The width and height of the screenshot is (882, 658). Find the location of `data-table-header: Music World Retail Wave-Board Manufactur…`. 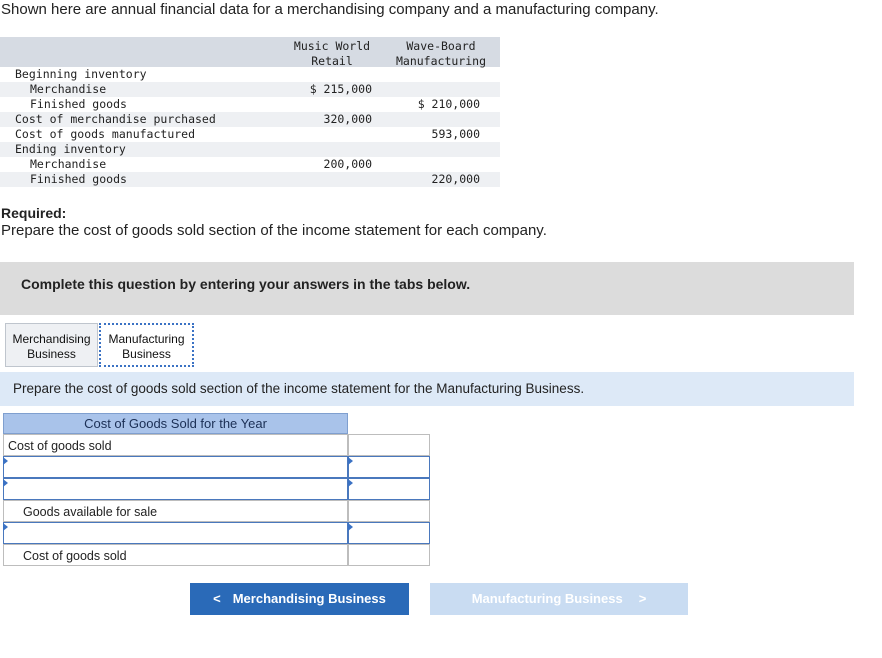

data-table-header: Music World Retail Wave-Board Manufactur… is located at coordinates (250, 52).